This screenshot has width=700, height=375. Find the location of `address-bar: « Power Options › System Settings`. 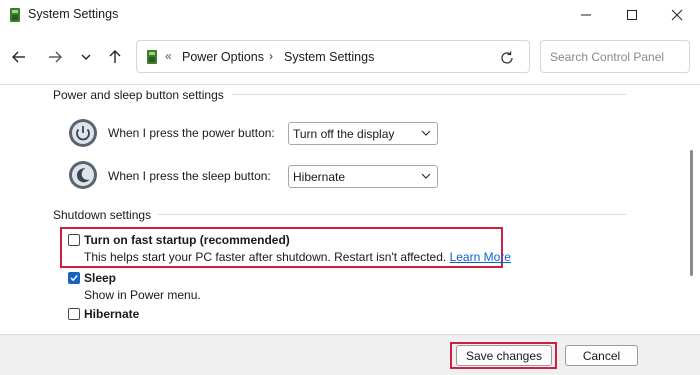

address-bar: « Power Options › System Settings is located at coordinates (333, 56).